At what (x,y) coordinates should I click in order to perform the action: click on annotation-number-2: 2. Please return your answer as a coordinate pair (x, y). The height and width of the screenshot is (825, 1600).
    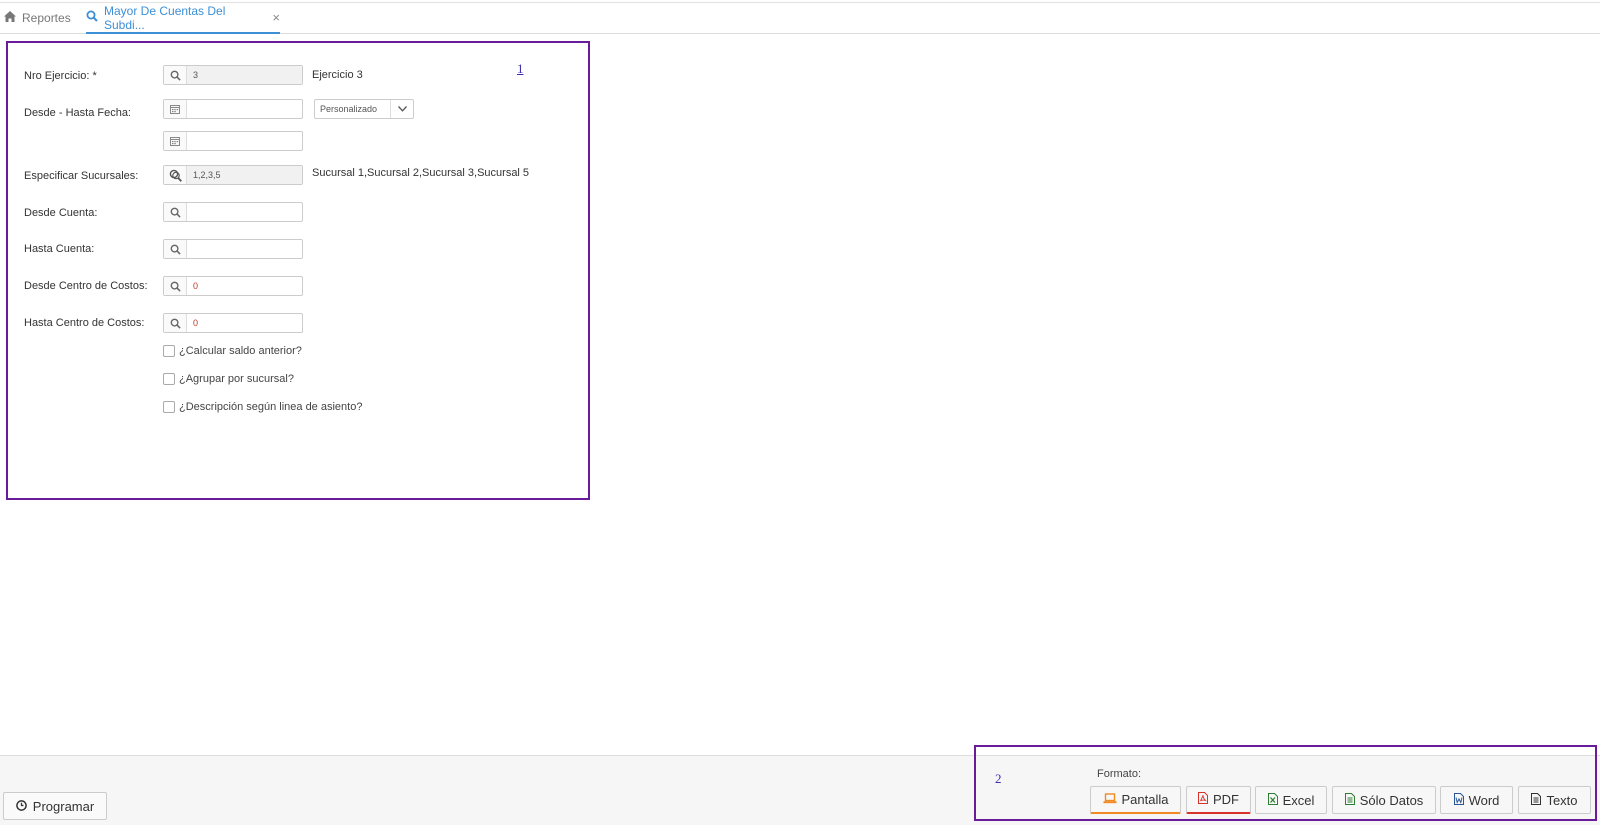
    Looking at the image, I should click on (998, 778).